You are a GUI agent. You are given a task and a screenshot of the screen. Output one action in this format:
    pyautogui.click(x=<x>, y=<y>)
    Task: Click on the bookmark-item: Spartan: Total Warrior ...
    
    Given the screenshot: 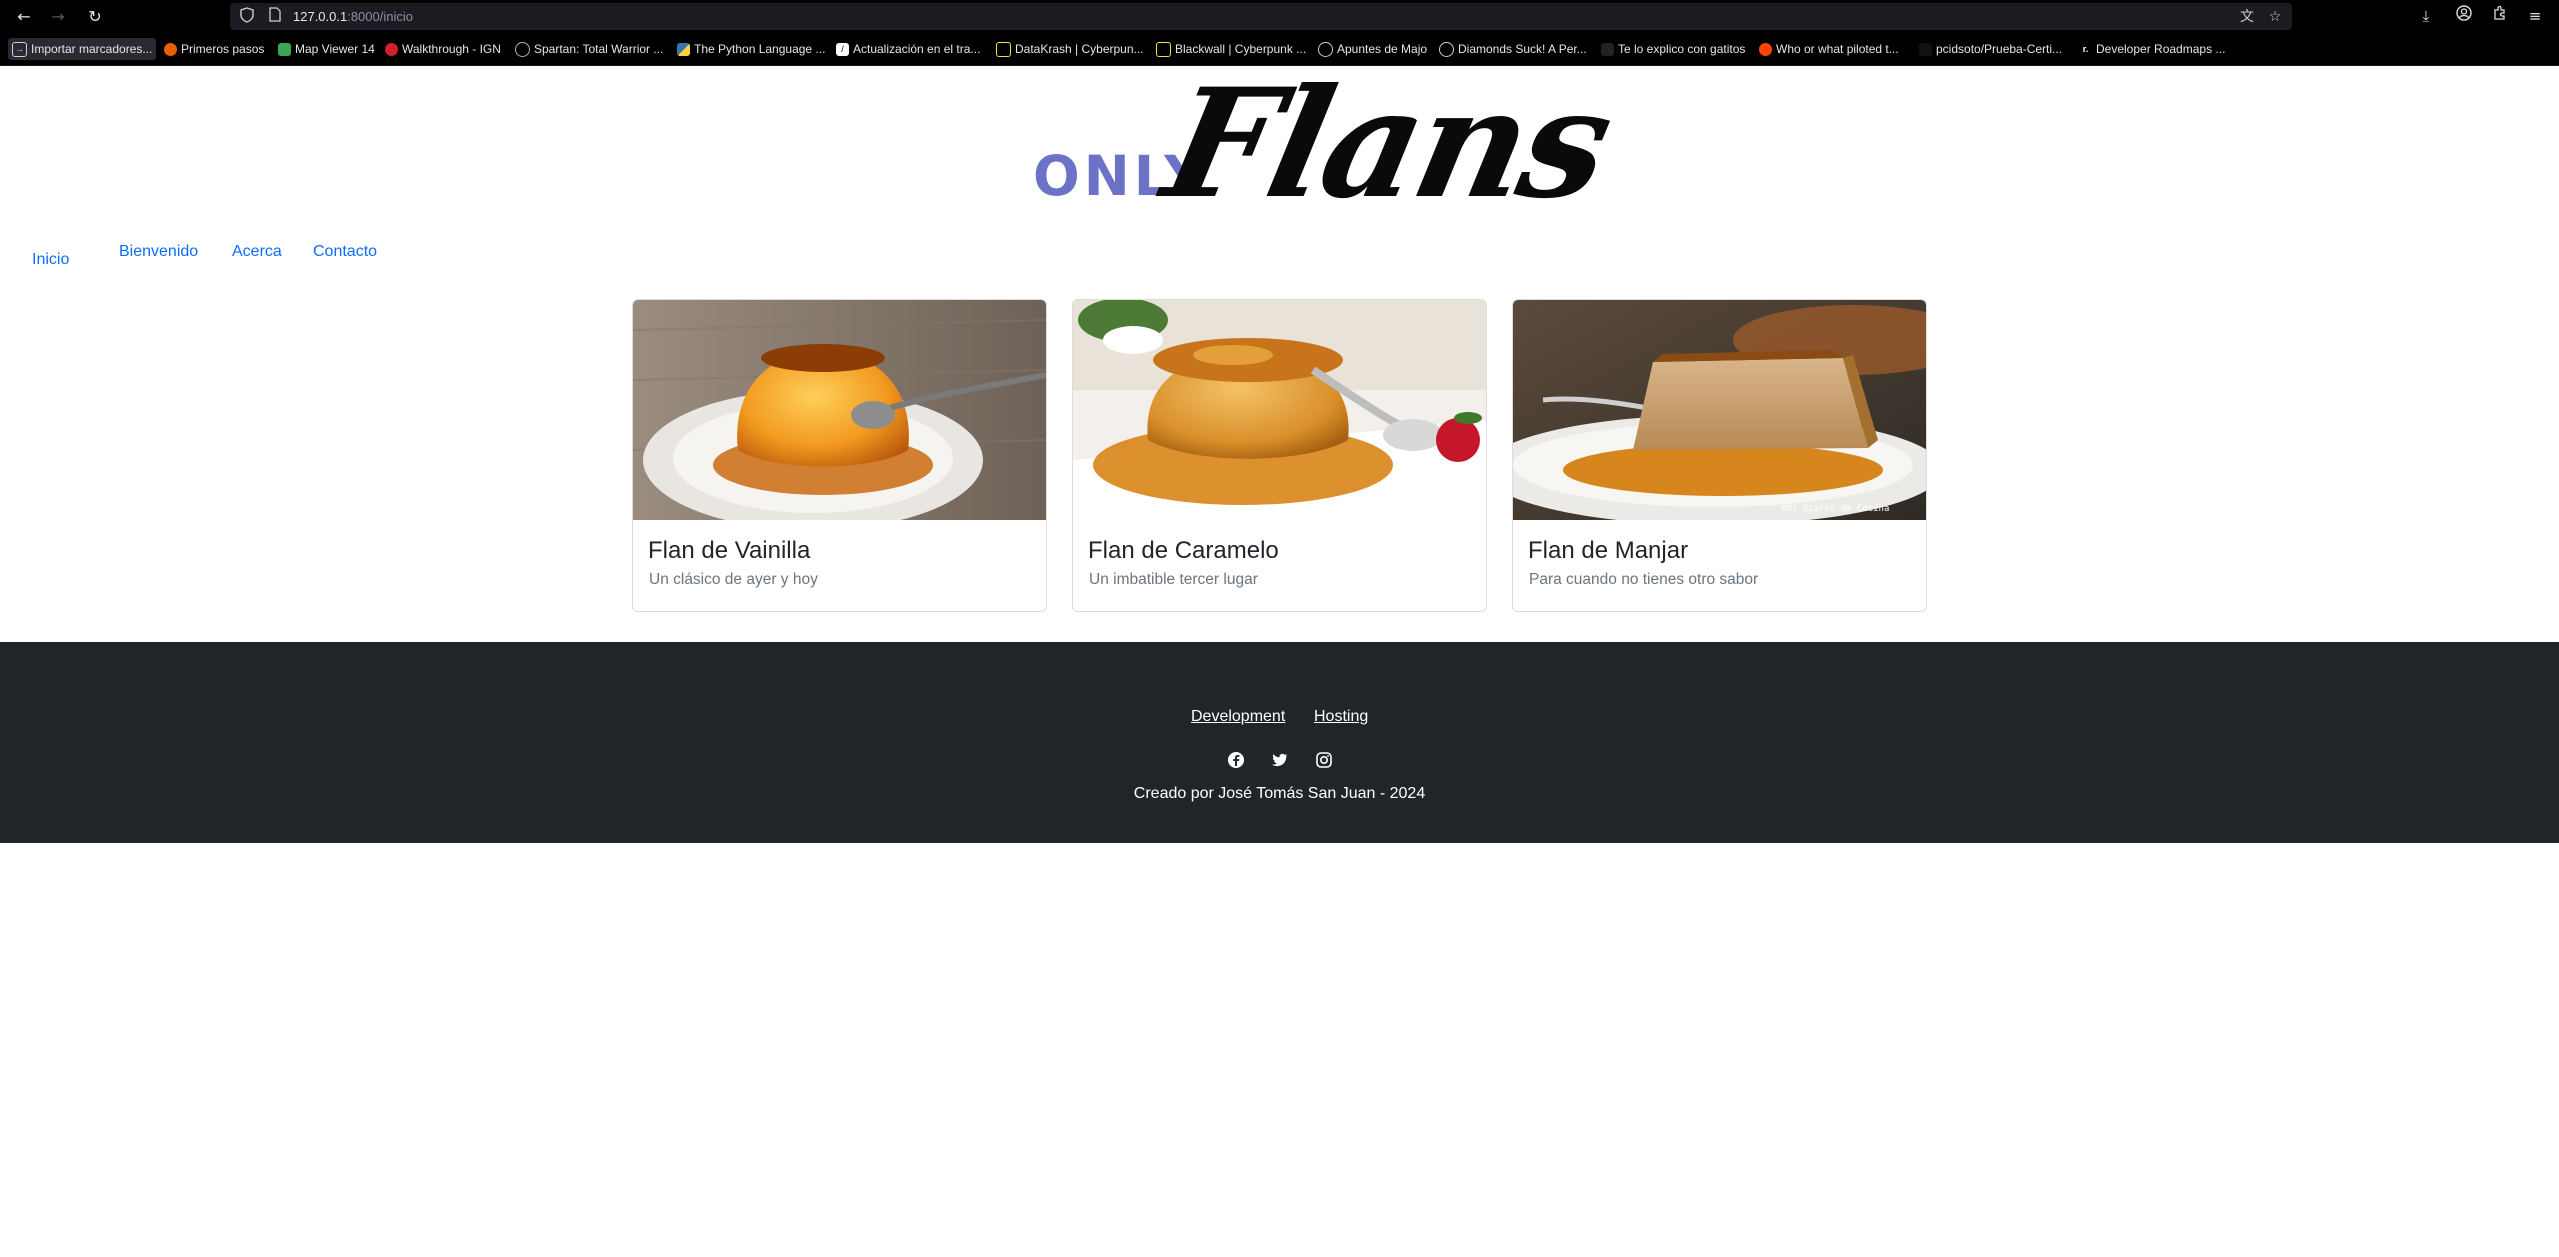 What is the action you would take?
    pyautogui.click(x=589, y=49)
    